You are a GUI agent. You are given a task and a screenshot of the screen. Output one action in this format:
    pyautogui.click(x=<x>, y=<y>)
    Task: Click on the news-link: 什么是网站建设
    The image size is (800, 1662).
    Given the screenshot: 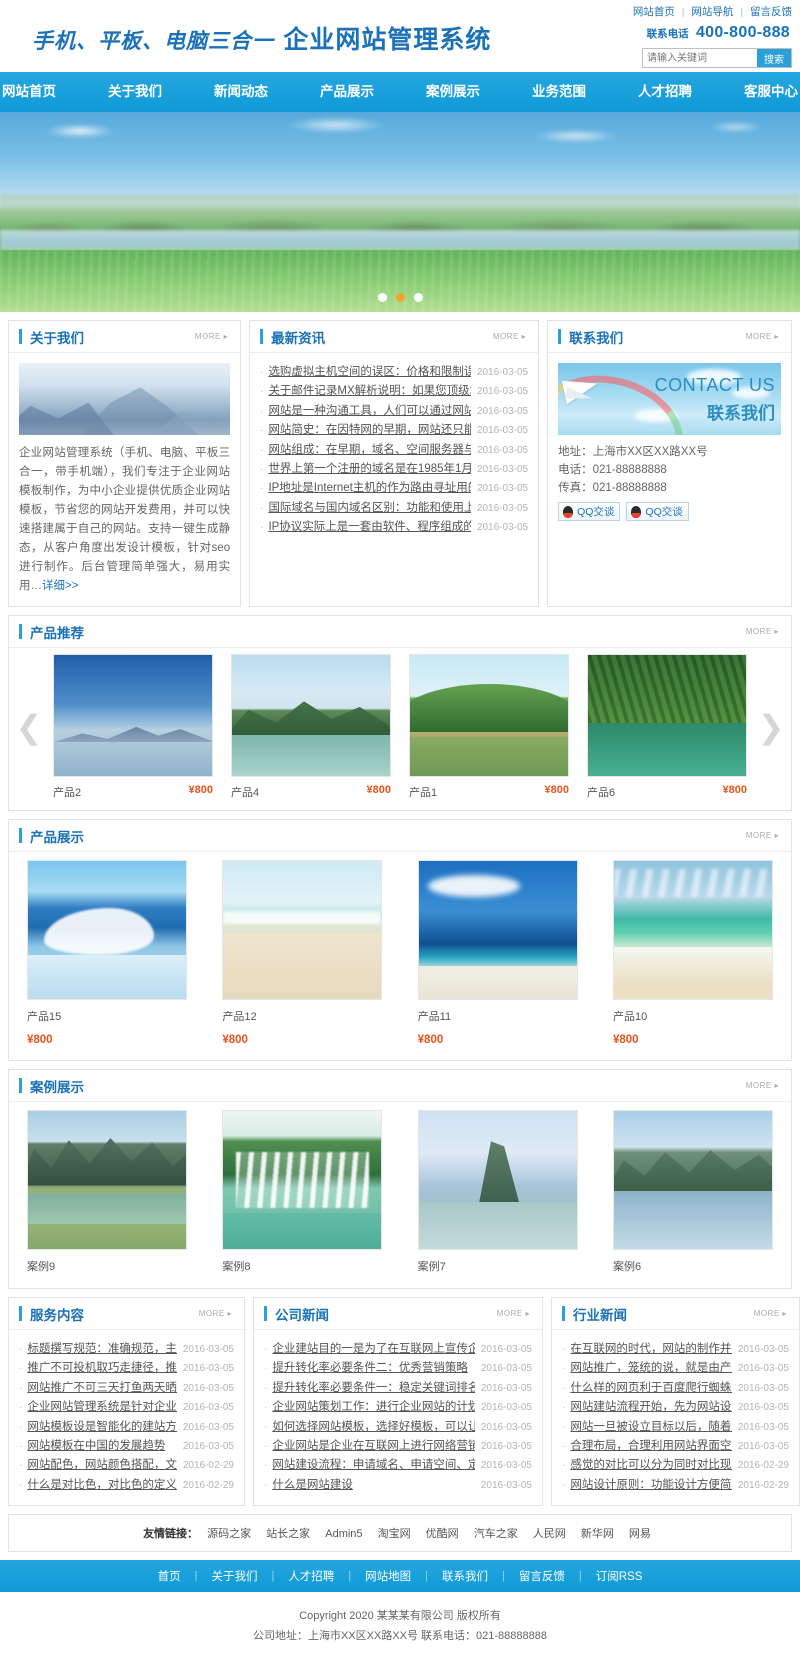 What is the action you would take?
    pyautogui.click(x=373, y=1485)
    